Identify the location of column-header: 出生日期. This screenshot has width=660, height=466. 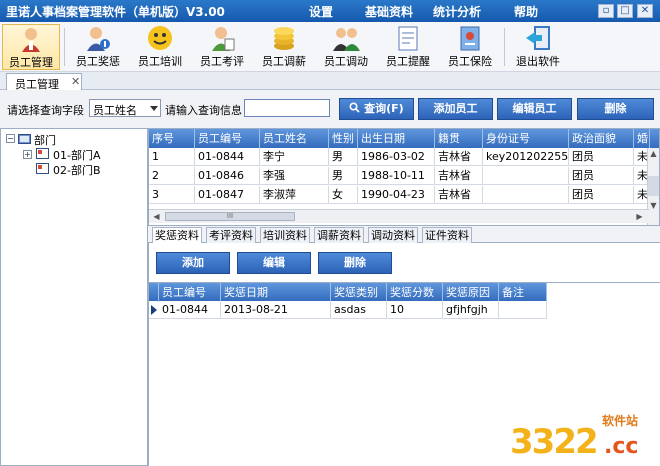
(396, 138).